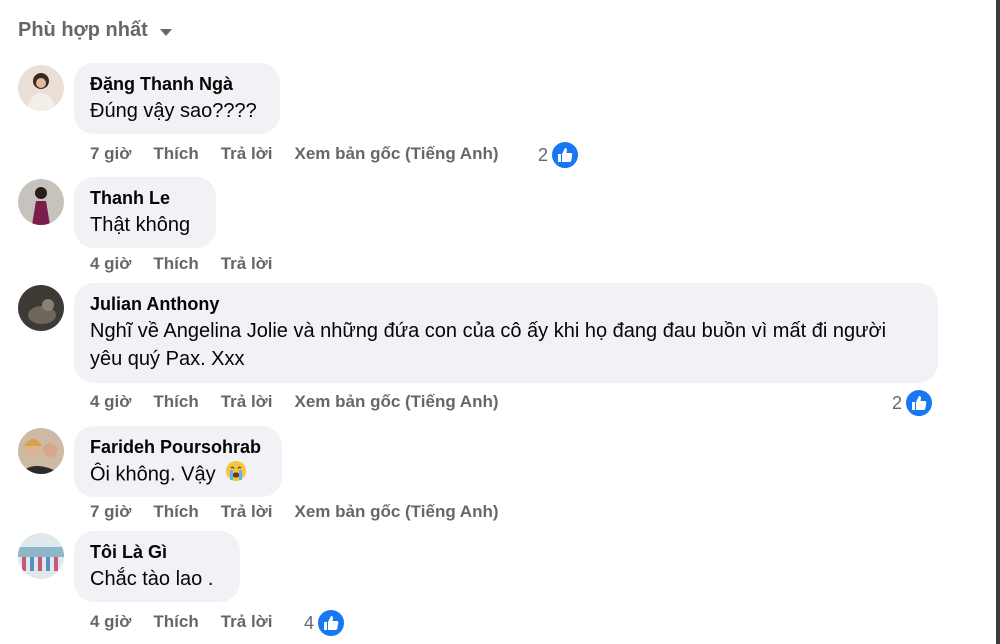  Describe the element at coordinates (140, 225) in the screenshot. I see `comment-text: Thật không` at that location.